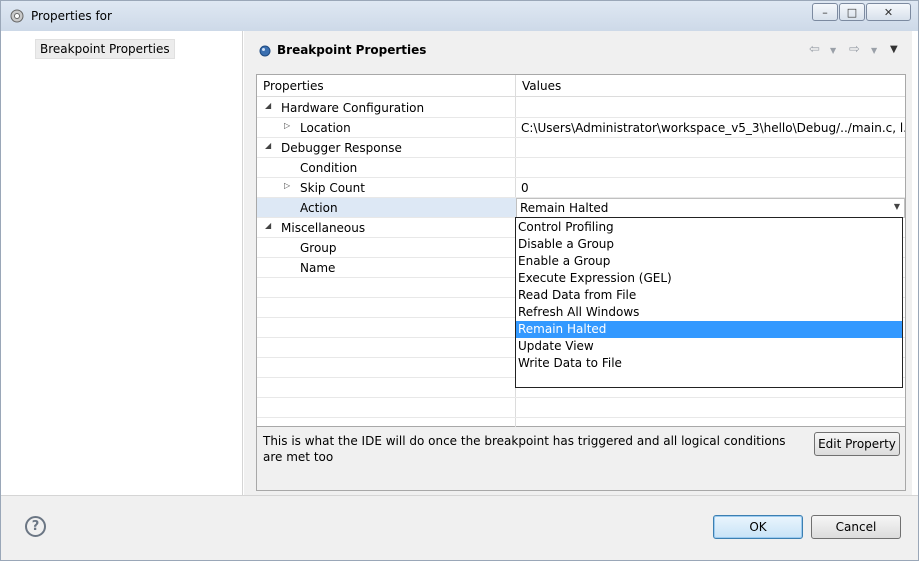 This screenshot has width=919, height=561. Describe the element at coordinates (341, 148) in the screenshot. I see `property-label: Debugger Response` at that location.